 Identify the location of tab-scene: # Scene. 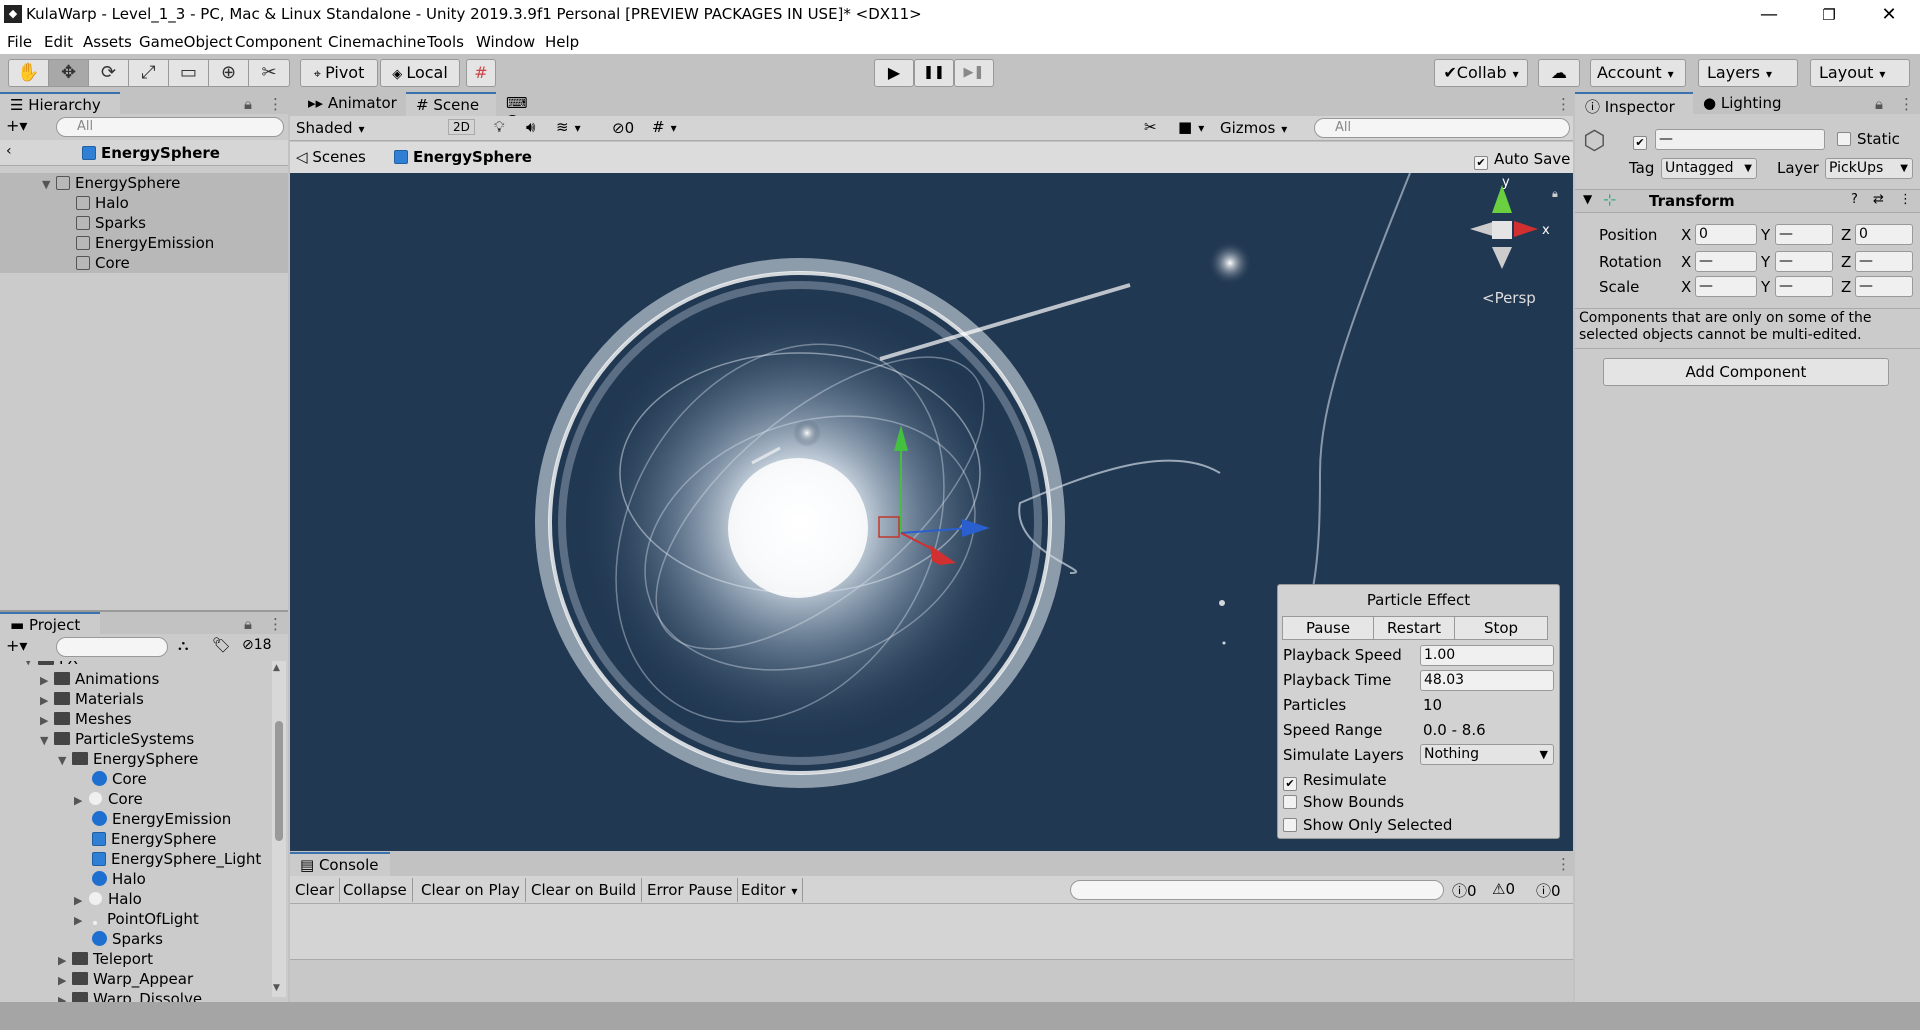
(451, 104).